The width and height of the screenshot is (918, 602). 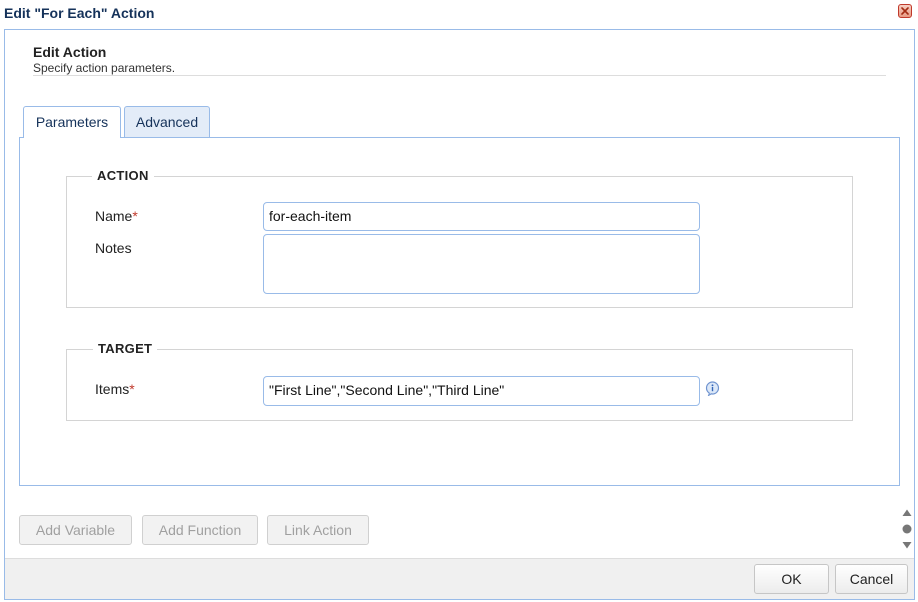 I want to click on section-header-title: Edit Action, so click(x=70, y=52).